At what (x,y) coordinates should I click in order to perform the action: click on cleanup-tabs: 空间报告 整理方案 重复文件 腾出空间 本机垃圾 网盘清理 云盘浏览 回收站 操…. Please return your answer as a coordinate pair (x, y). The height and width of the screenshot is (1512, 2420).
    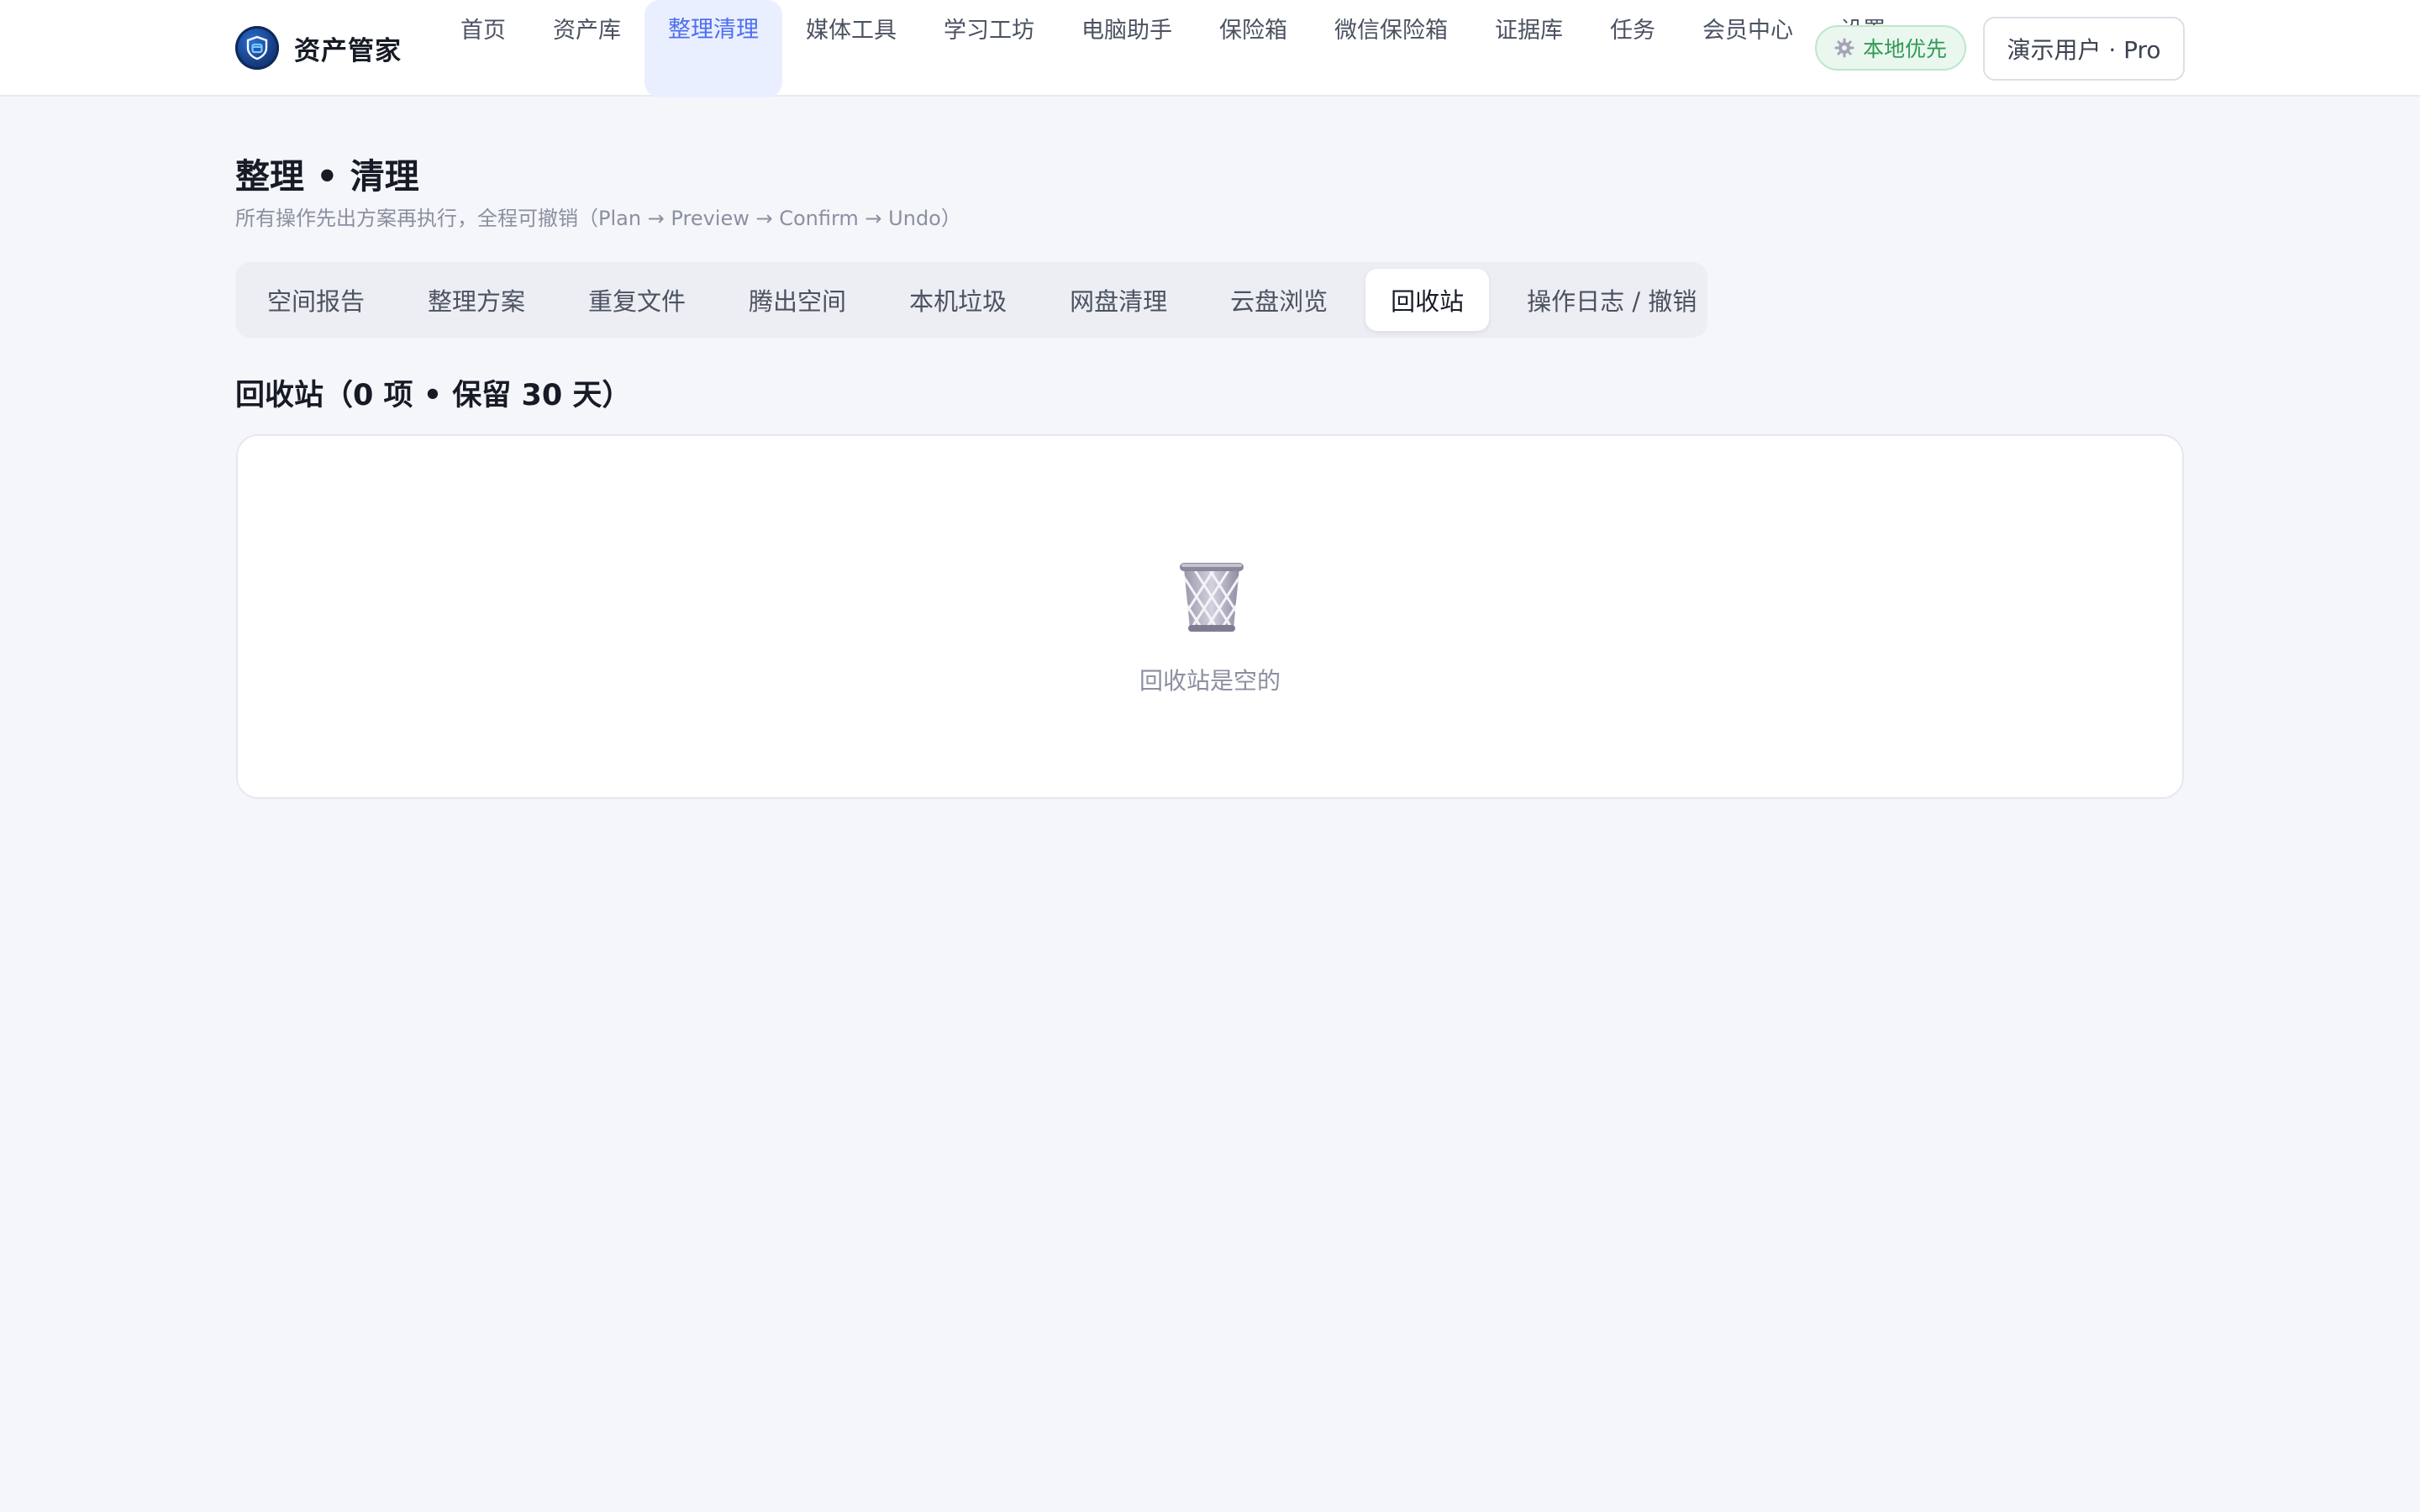
    Looking at the image, I should click on (971, 300).